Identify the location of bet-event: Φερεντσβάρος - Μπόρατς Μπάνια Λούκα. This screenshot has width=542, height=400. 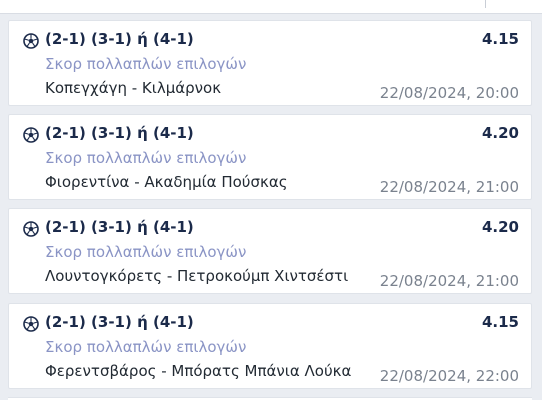
(198, 371).